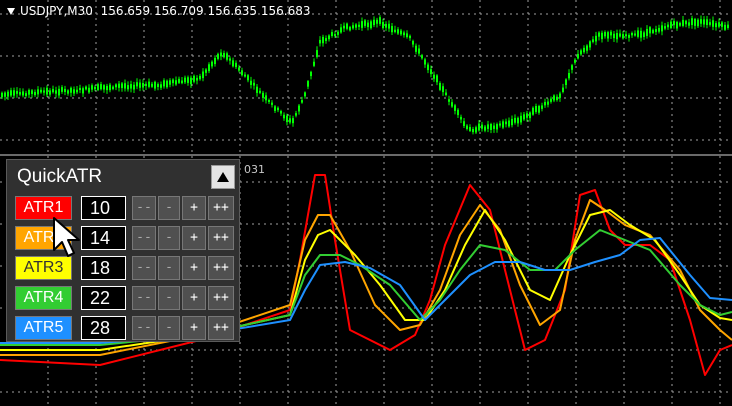  I want to click on atr5-increase-big-button: ++, so click(221, 328).